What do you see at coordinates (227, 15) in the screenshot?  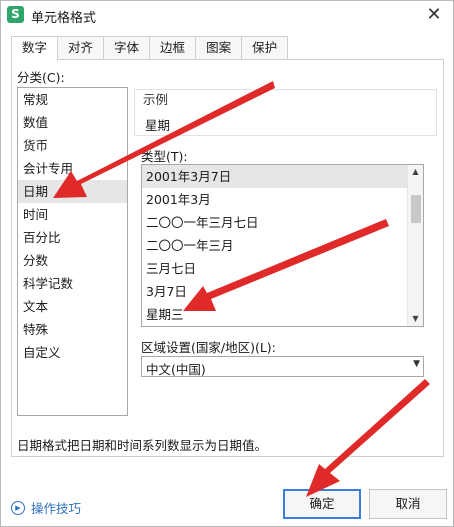 I see `title-bar: S 单元格格式 ✕` at bounding box center [227, 15].